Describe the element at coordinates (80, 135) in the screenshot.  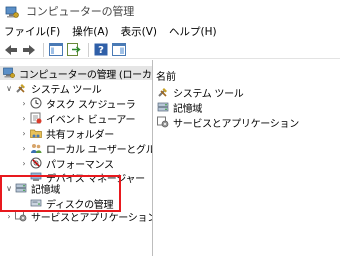
I see `tree-label: 共有フォルダー` at that location.